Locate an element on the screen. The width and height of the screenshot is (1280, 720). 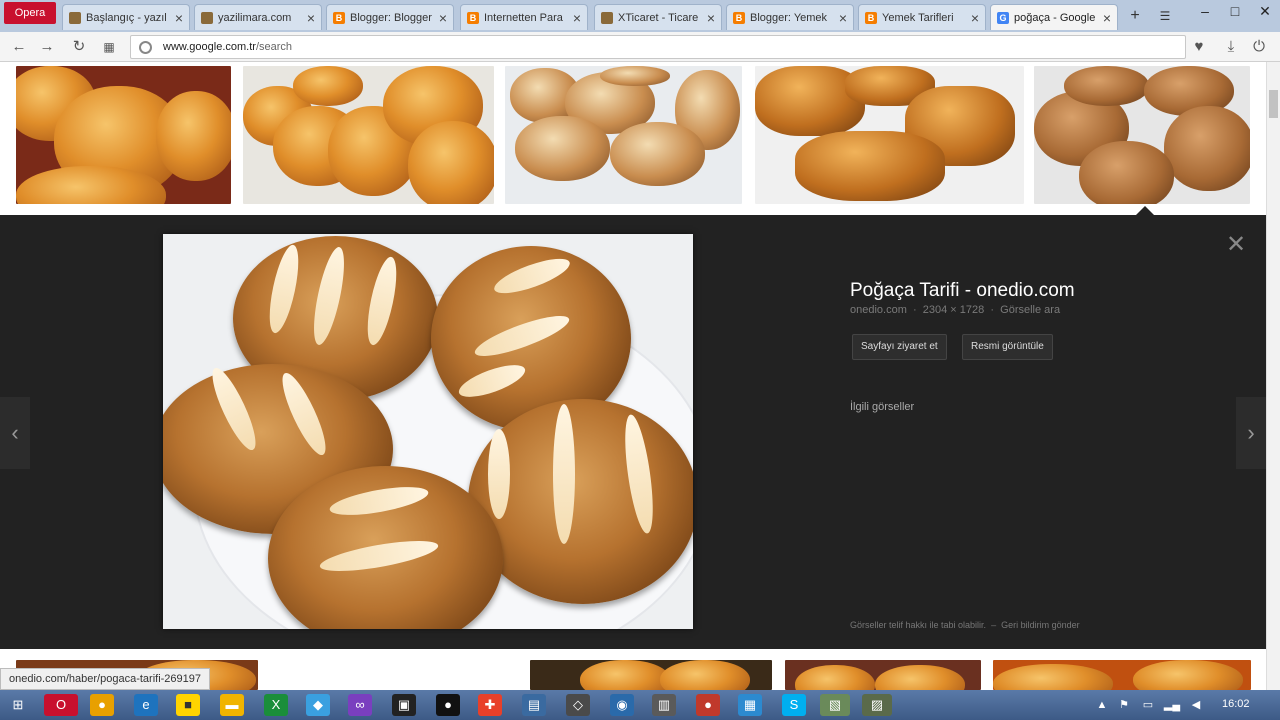
tab-internetten-para: B Internetten Para × is located at coordinates (524, 17).